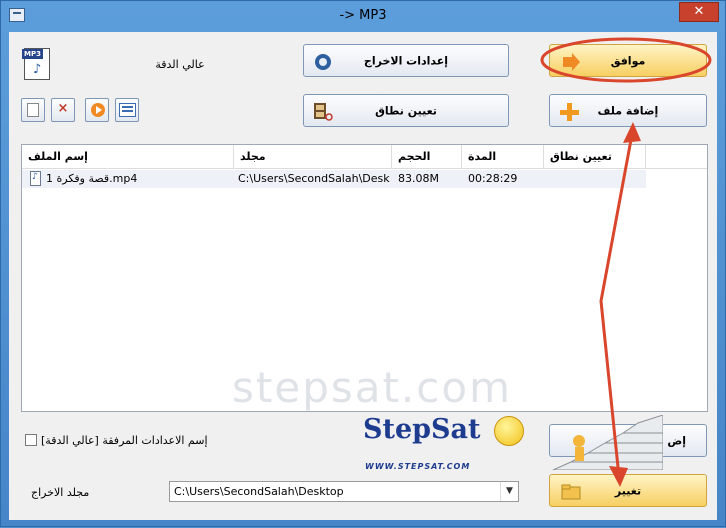  I want to click on annotation-arrowhead-down, so click(618, 476).